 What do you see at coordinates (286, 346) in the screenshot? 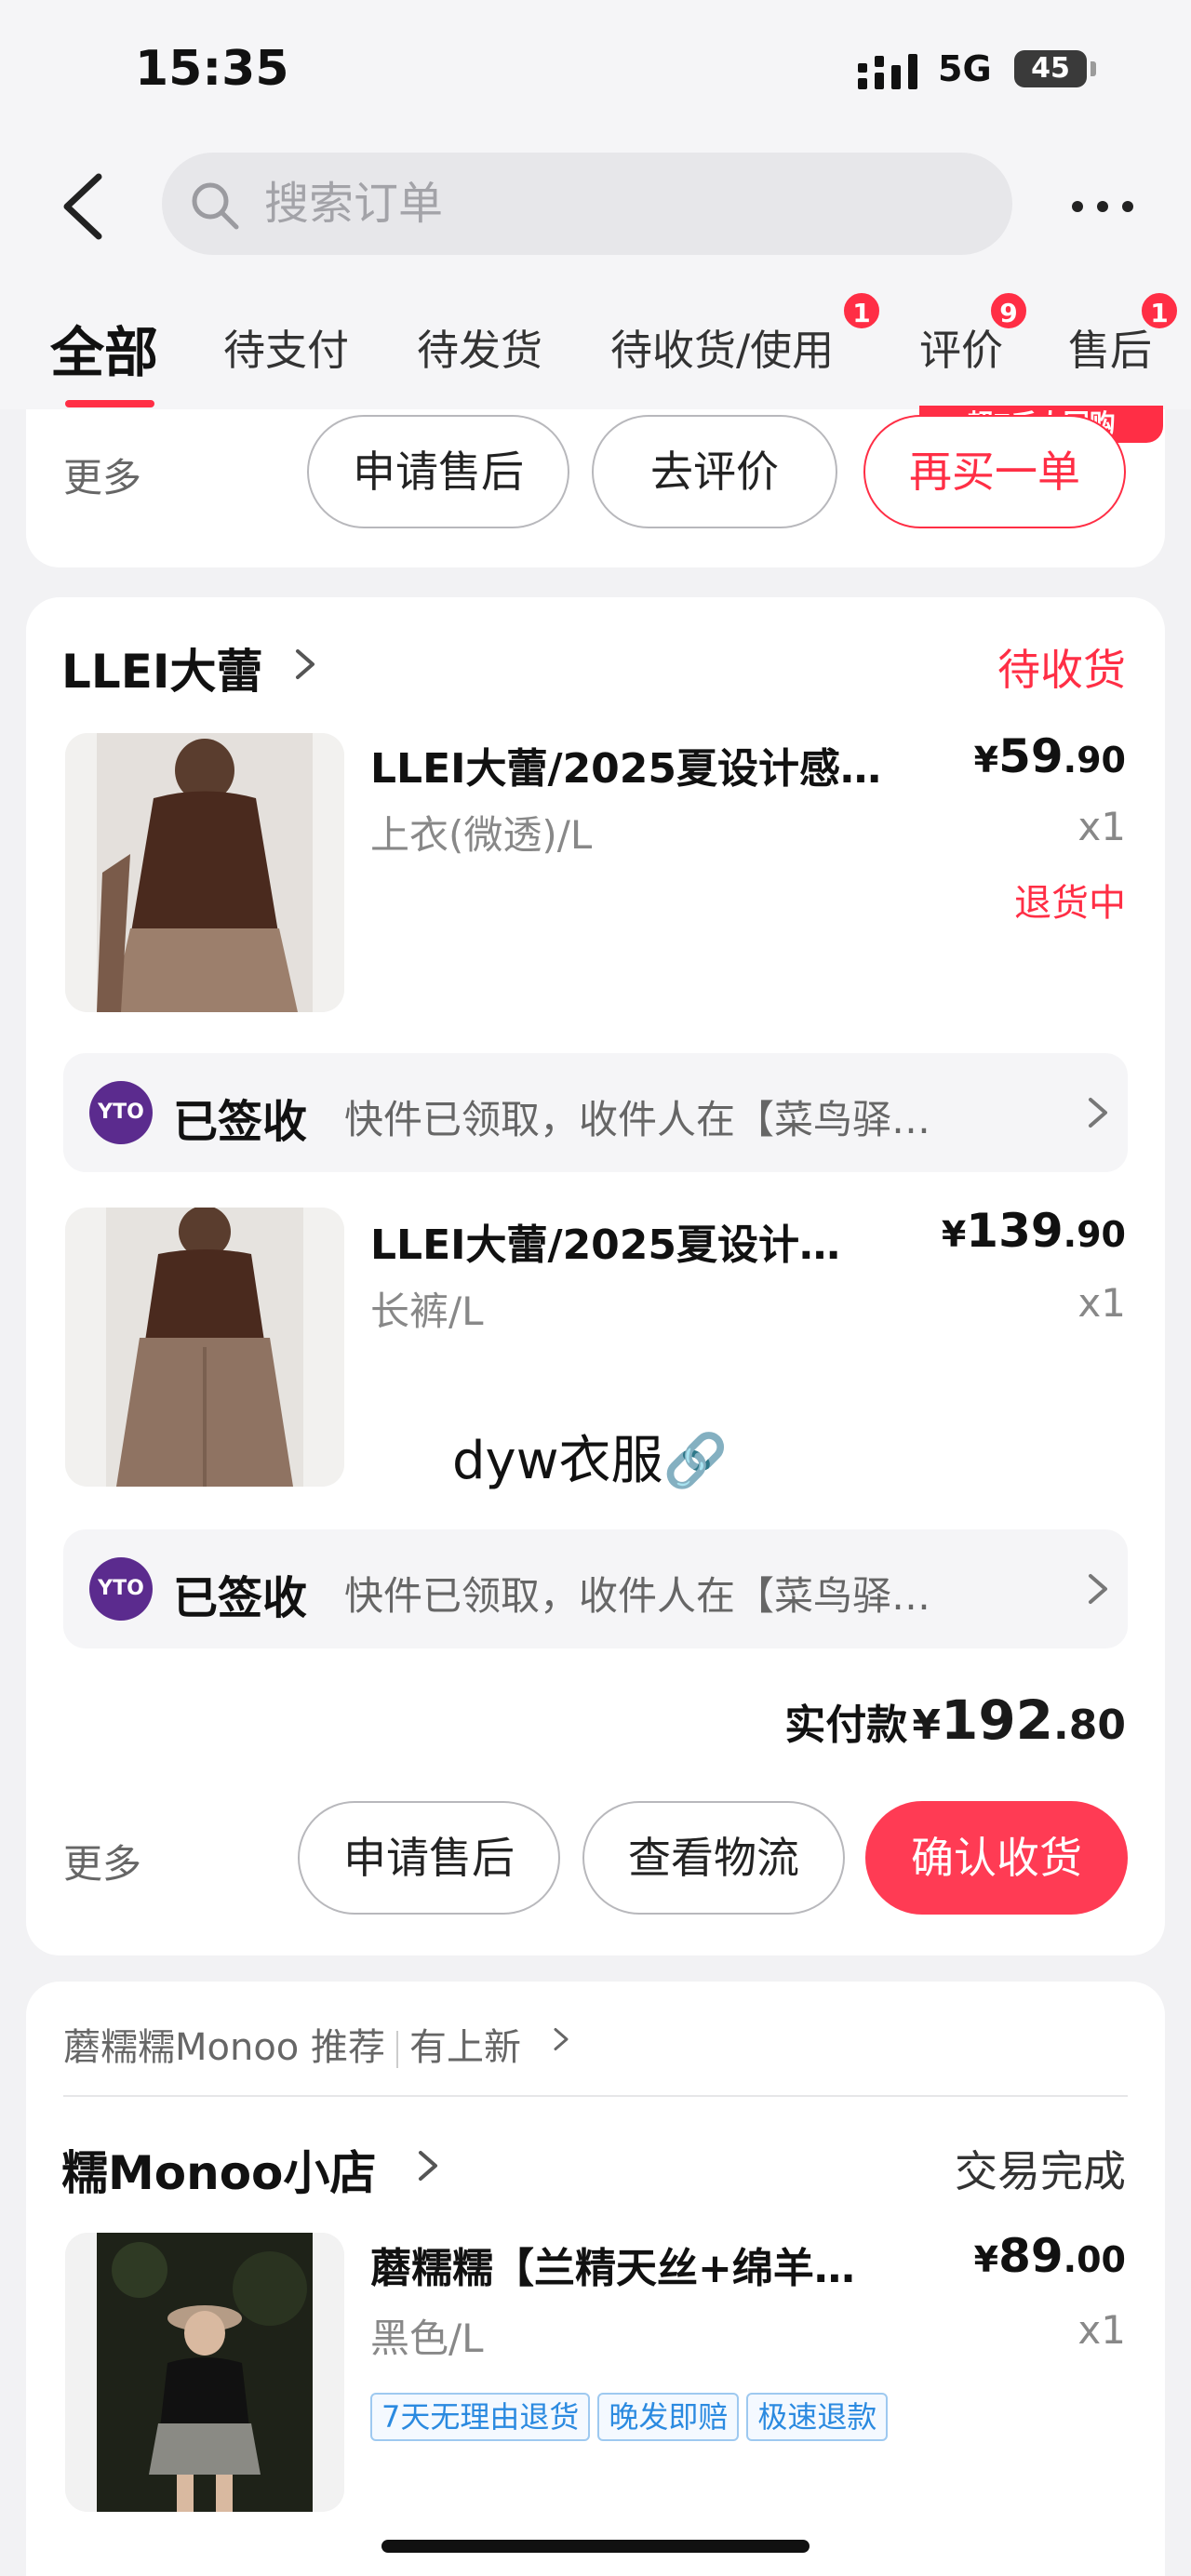
I see `tab-pending-payment: 待支付` at bounding box center [286, 346].